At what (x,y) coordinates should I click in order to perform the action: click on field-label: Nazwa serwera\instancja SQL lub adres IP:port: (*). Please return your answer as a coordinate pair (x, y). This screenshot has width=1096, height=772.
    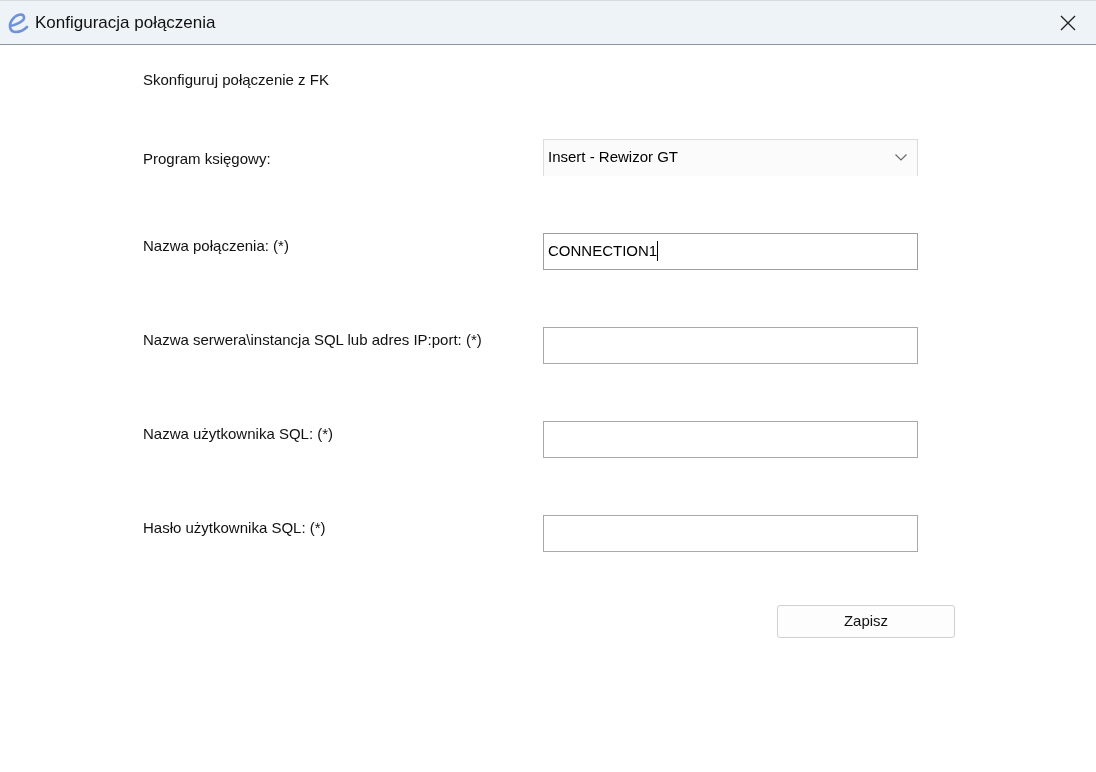
    Looking at the image, I should click on (312, 339).